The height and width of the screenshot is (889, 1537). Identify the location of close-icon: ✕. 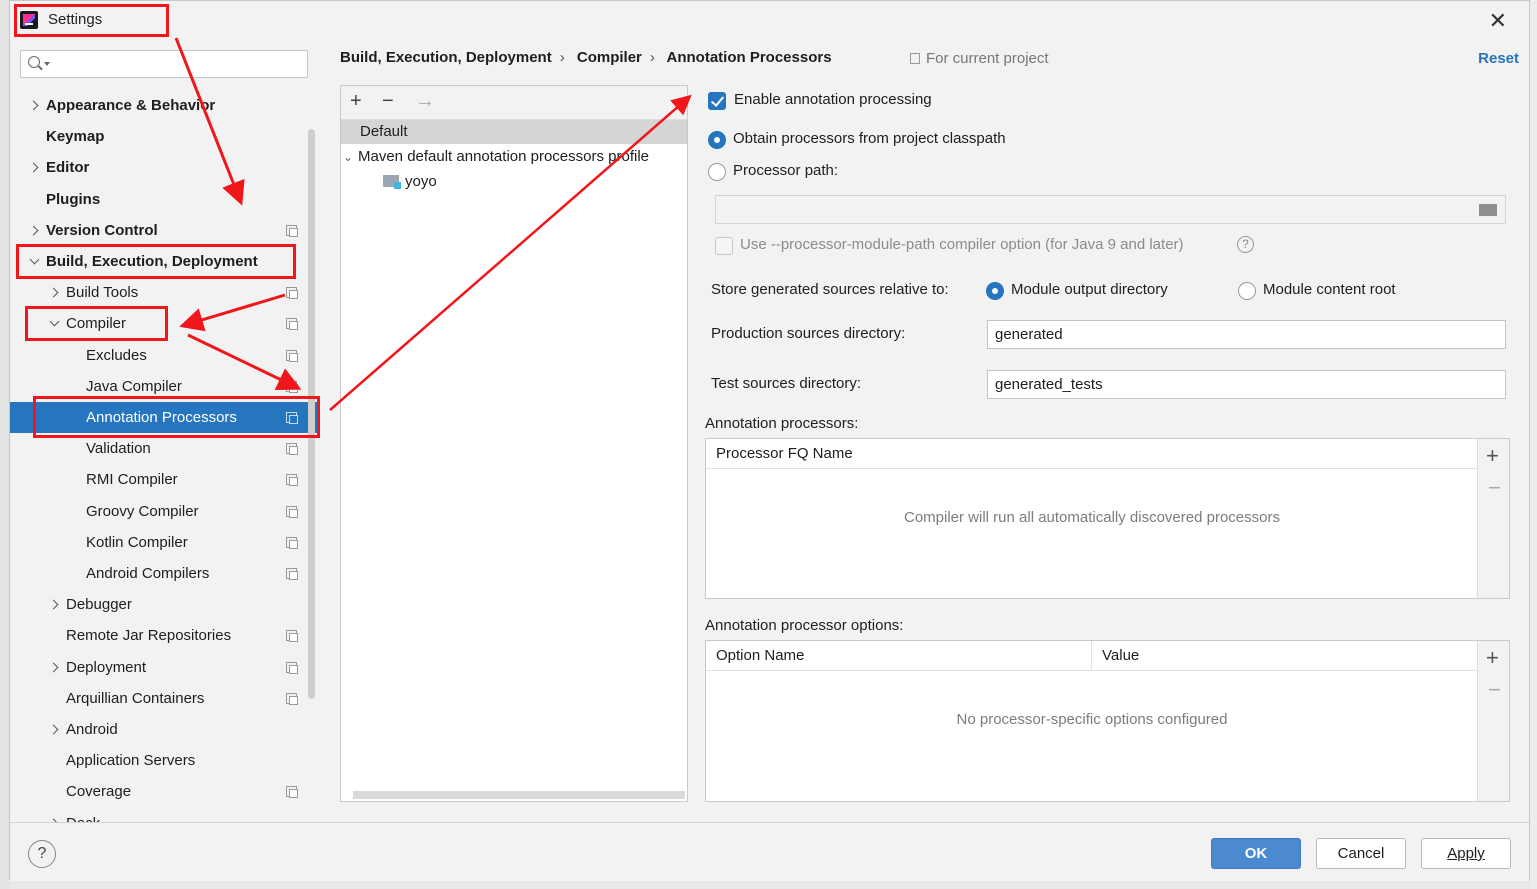
(1498, 21).